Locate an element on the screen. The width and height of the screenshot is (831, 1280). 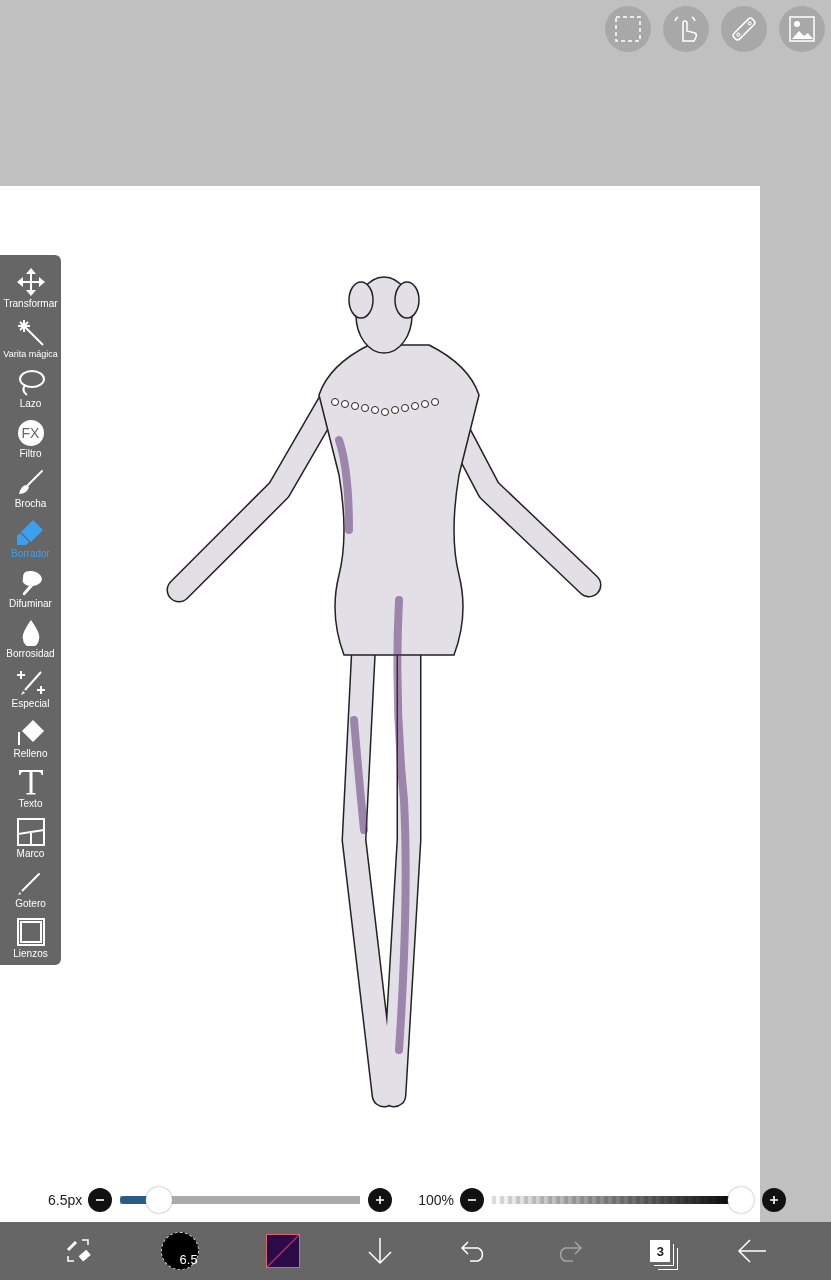
opacity-reading: 100% is located at coordinates (436, 1200).